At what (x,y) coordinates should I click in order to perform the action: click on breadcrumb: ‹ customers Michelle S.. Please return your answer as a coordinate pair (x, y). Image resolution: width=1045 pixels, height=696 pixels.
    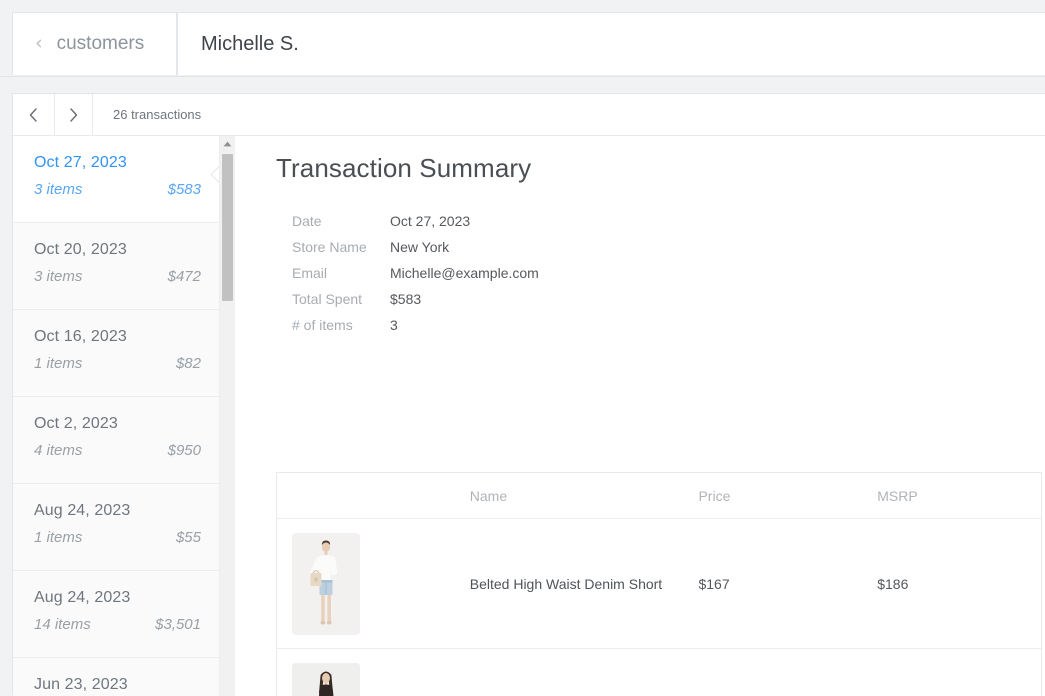
    Looking at the image, I should click on (522, 38).